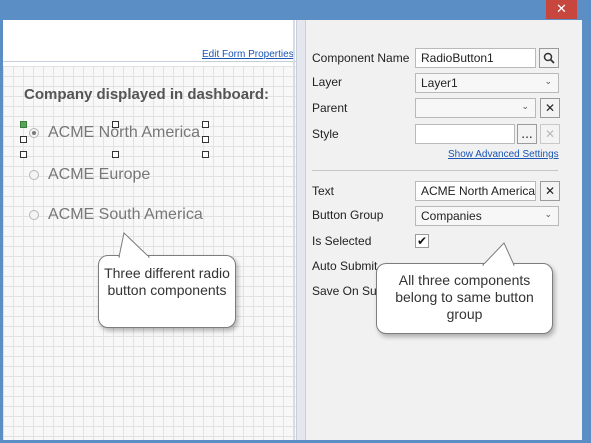 The image size is (591, 443). Describe the element at coordinates (475, 58) in the screenshot. I see `component-name-input: RadioButton1` at that location.